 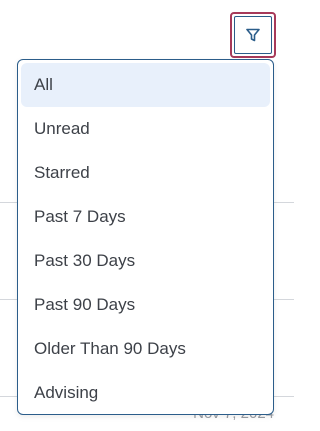 What do you see at coordinates (145, 129) in the screenshot?
I see `filter-option-unread: Unread` at bounding box center [145, 129].